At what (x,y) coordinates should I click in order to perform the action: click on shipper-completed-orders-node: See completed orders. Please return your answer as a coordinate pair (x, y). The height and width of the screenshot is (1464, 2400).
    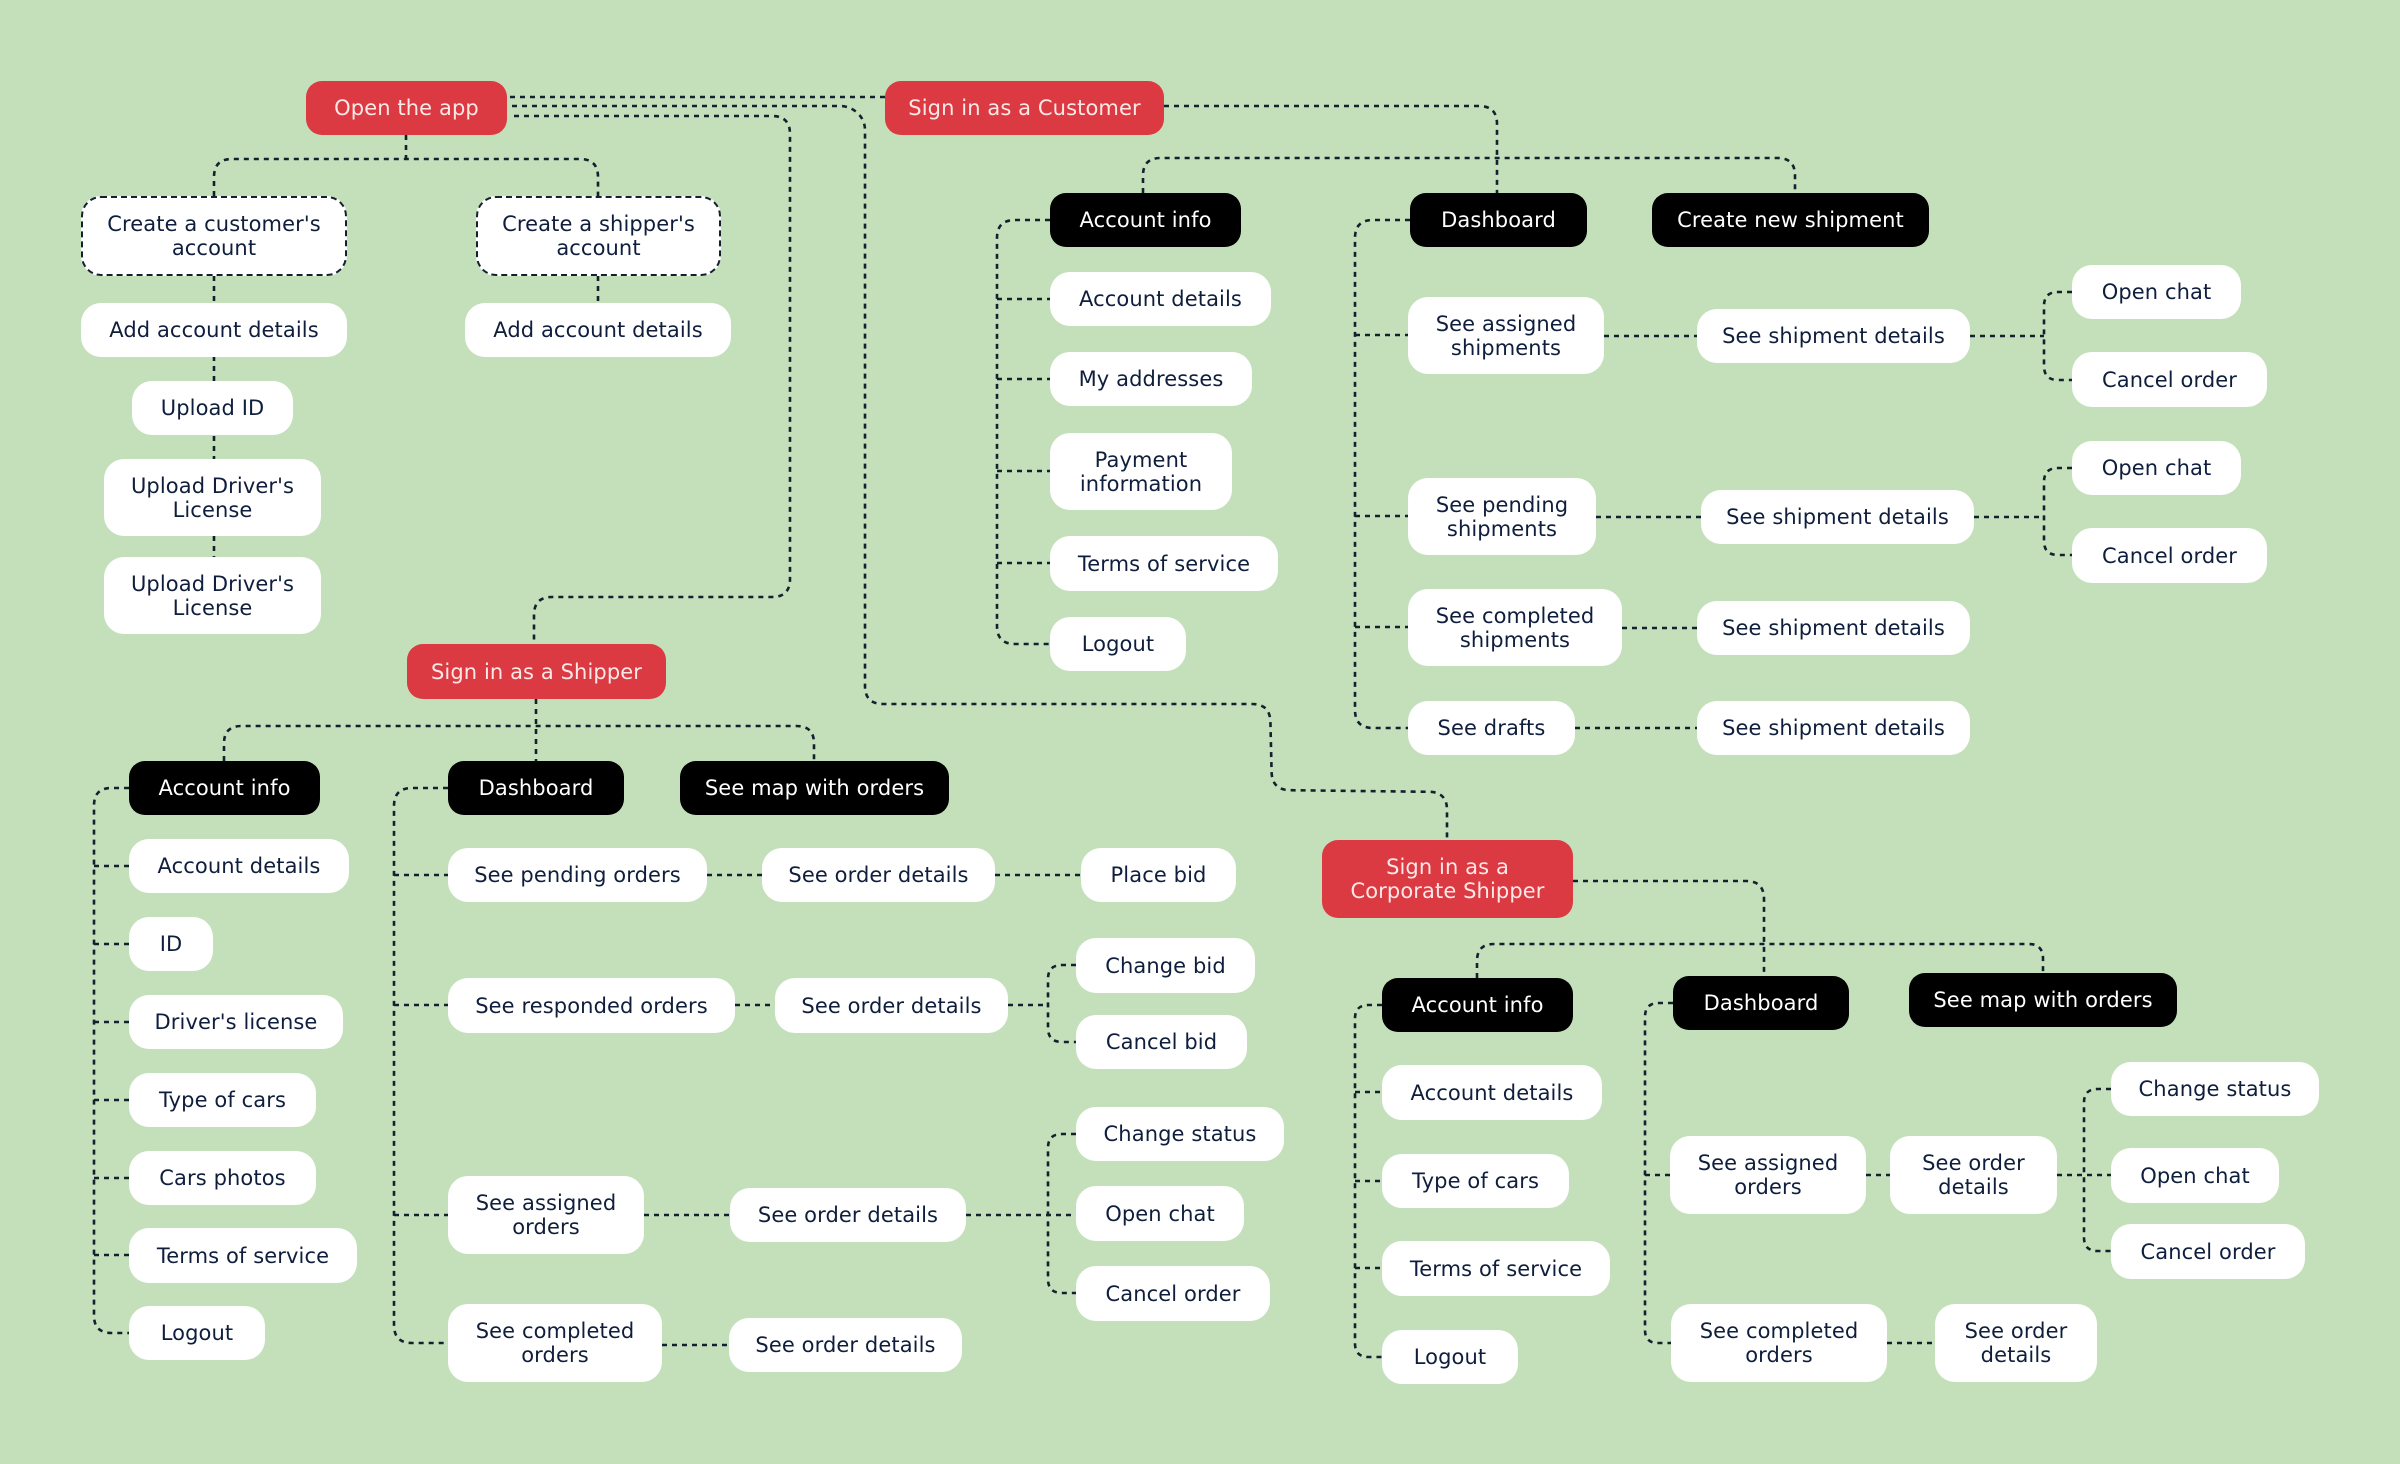
    Looking at the image, I should click on (555, 1343).